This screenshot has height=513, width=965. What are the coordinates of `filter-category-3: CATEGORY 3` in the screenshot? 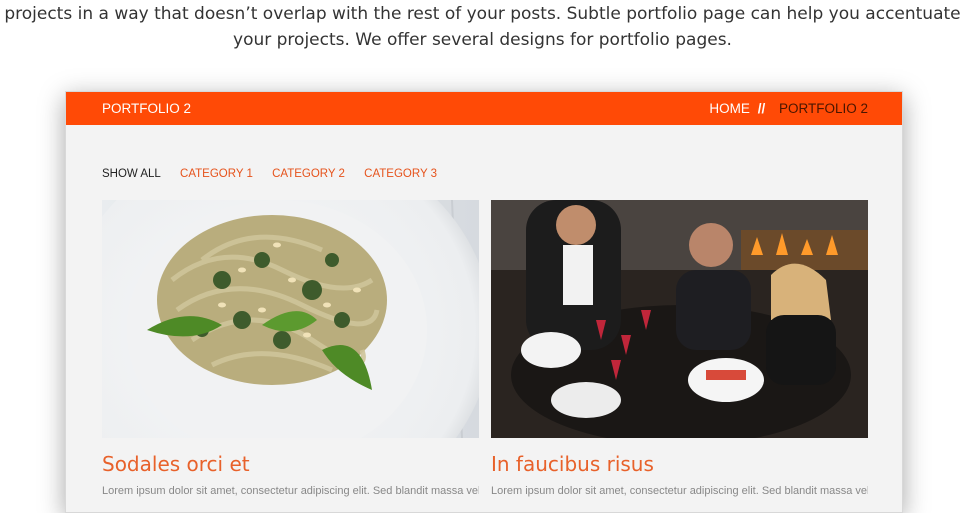 It's located at (400, 174).